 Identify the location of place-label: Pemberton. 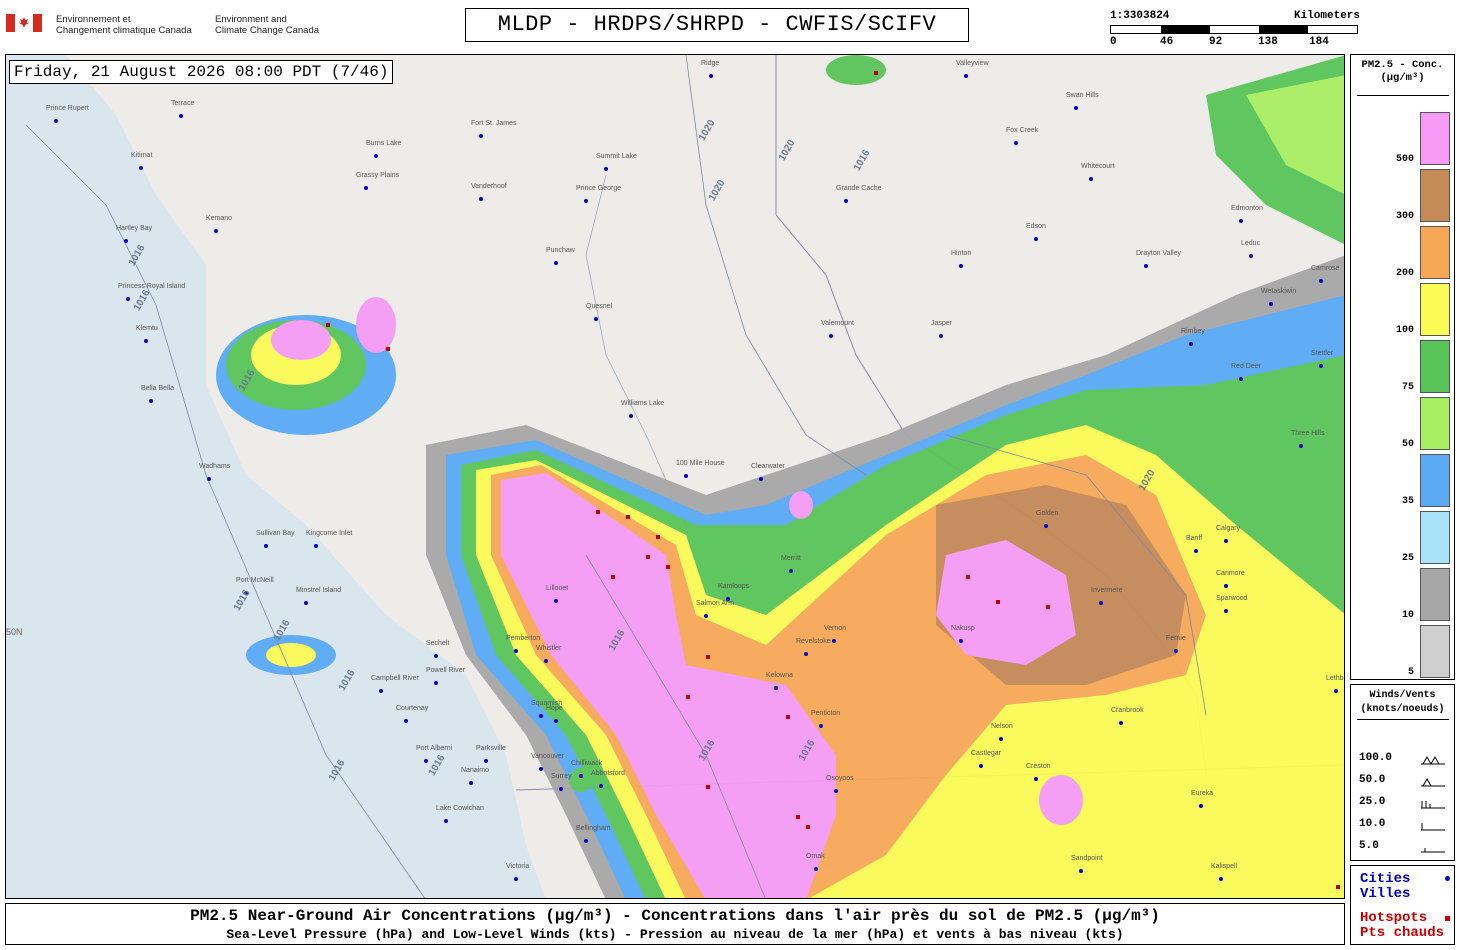
(523, 638).